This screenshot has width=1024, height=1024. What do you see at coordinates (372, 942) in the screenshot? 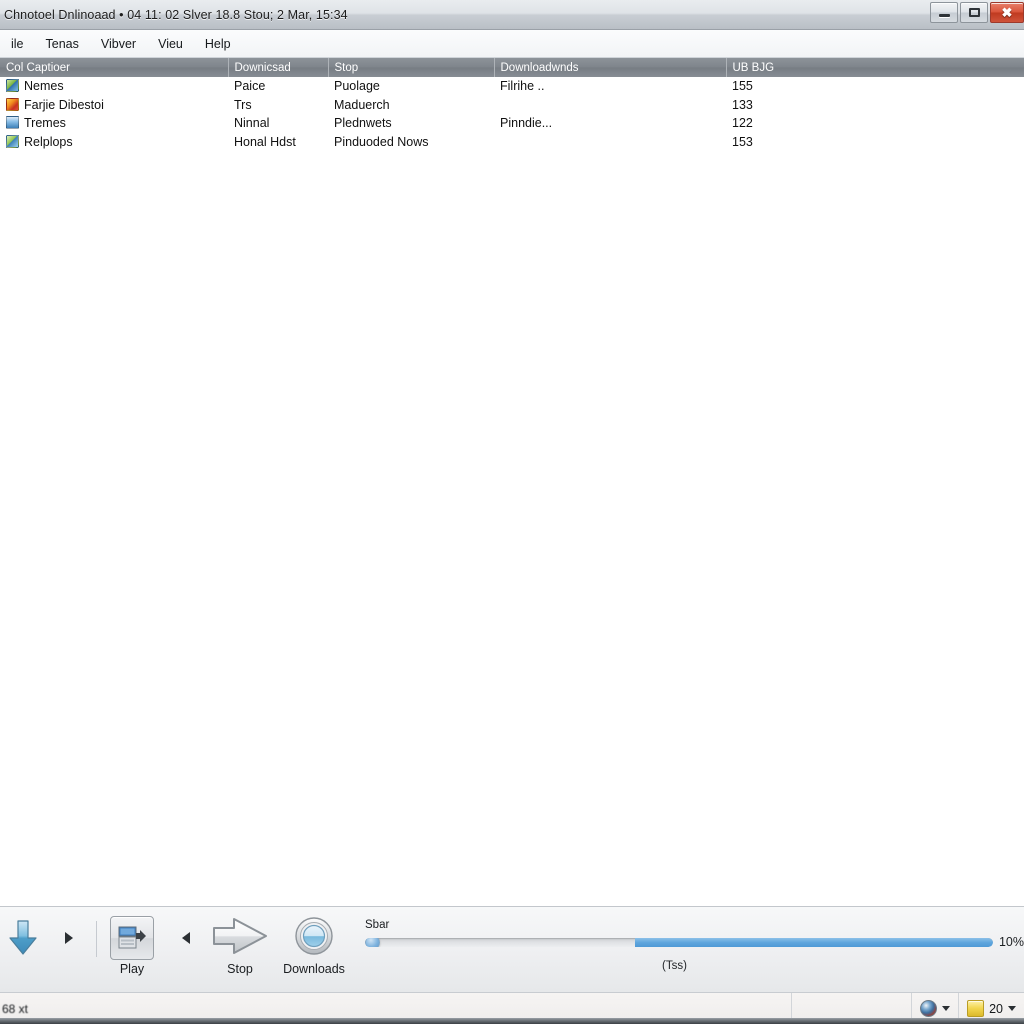
I see `slider-handle` at bounding box center [372, 942].